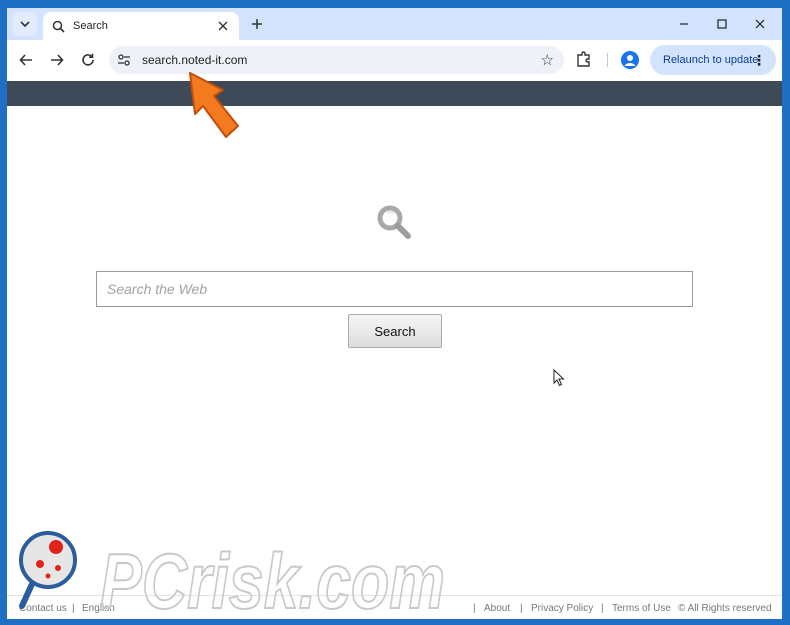  What do you see at coordinates (607, 60) in the screenshot?
I see `toolbar-separator` at bounding box center [607, 60].